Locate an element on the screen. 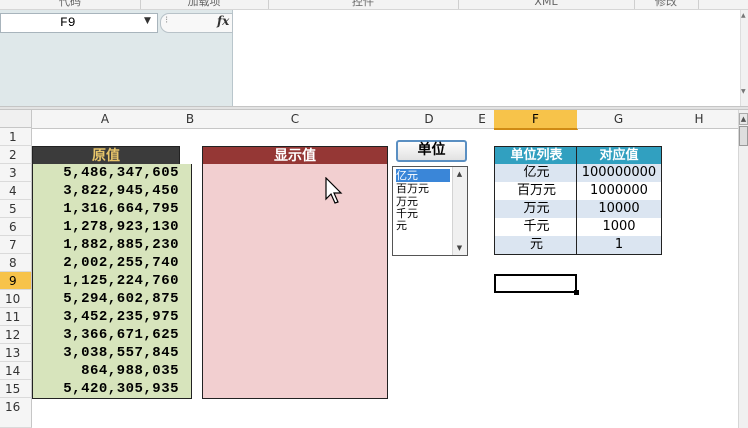  original-value-cell: 3,038,557,845 is located at coordinates (112, 353).